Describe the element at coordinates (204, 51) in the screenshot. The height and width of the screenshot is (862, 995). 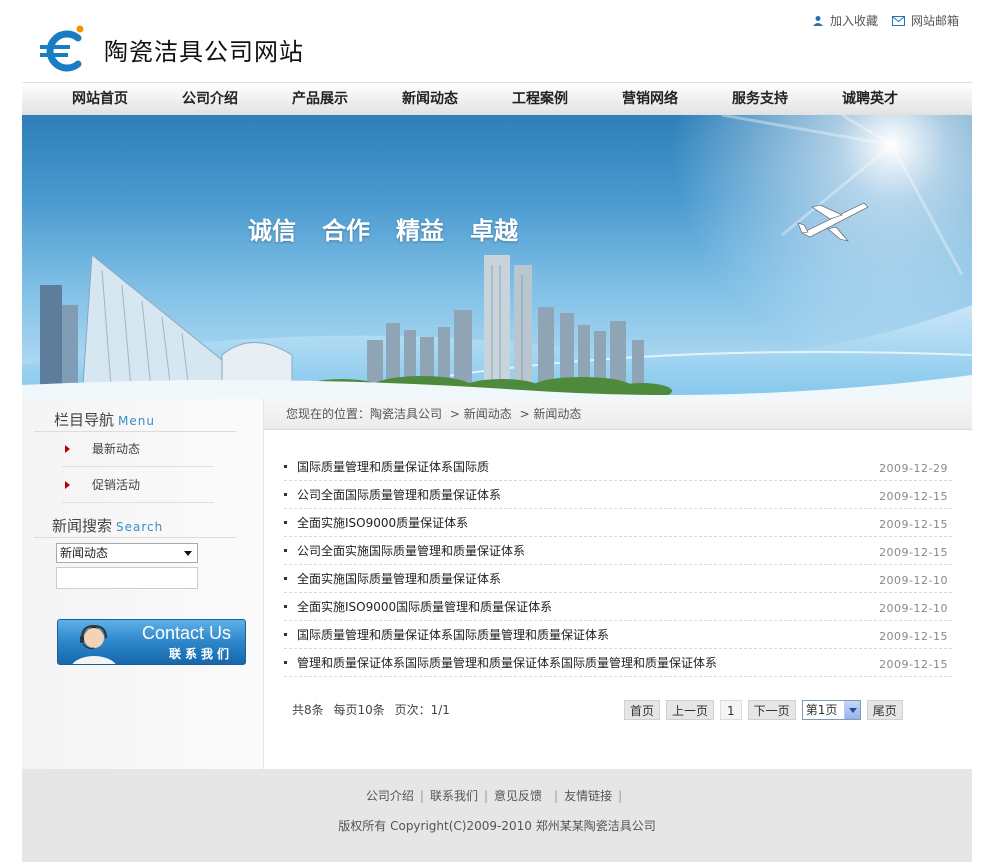
I see `site-title: 陶瓷洁具公司网站` at that location.